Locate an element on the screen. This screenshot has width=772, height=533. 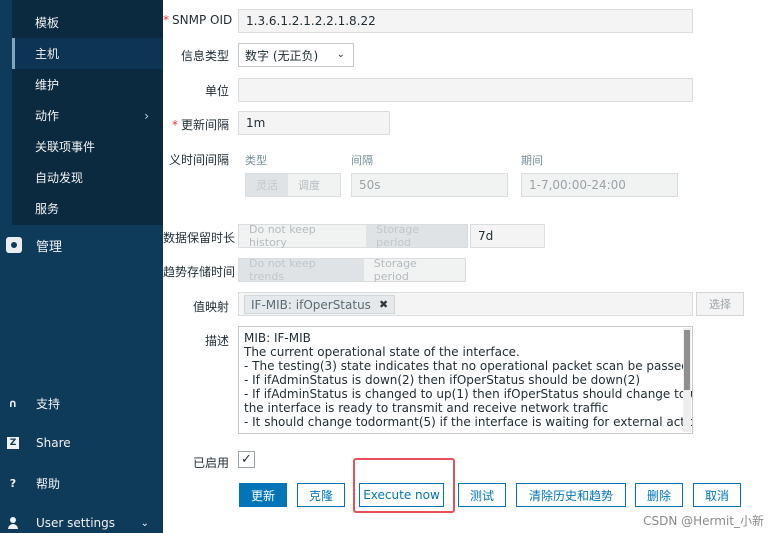
column-type-header: 类型 is located at coordinates (256, 160).